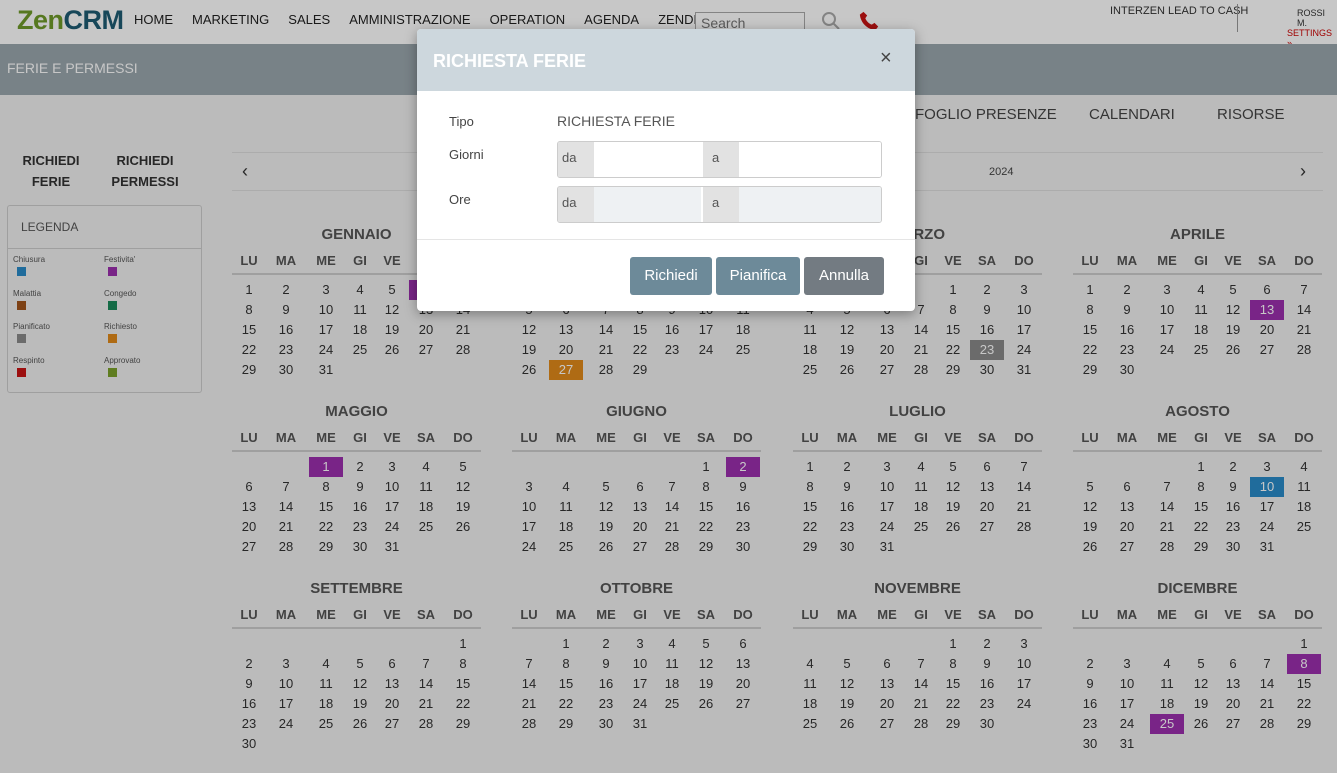 This screenshot has height=773, width=1337. I want to click on modal-title: RICHIESTA FERIE, so click(510, 61).